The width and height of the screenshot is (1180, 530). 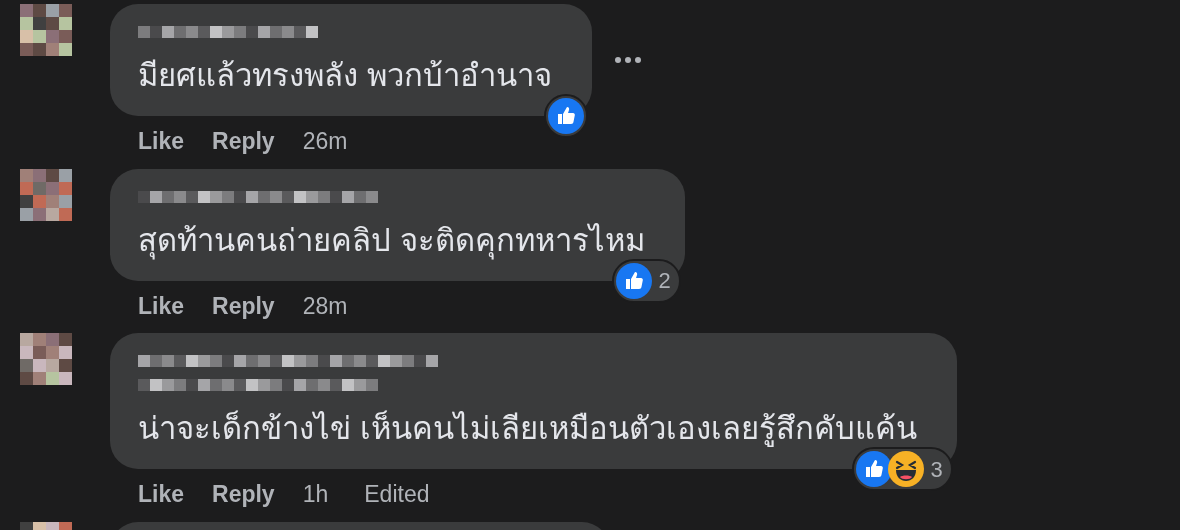 I want to click on comment-time: 28m, so click(x=325, y=306).